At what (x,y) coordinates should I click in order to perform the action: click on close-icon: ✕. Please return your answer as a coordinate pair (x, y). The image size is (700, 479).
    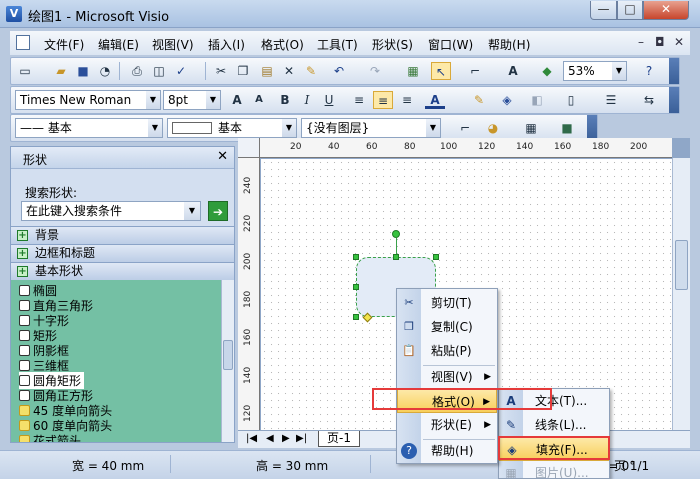
    Looking at the image, I should click on (222, 156).